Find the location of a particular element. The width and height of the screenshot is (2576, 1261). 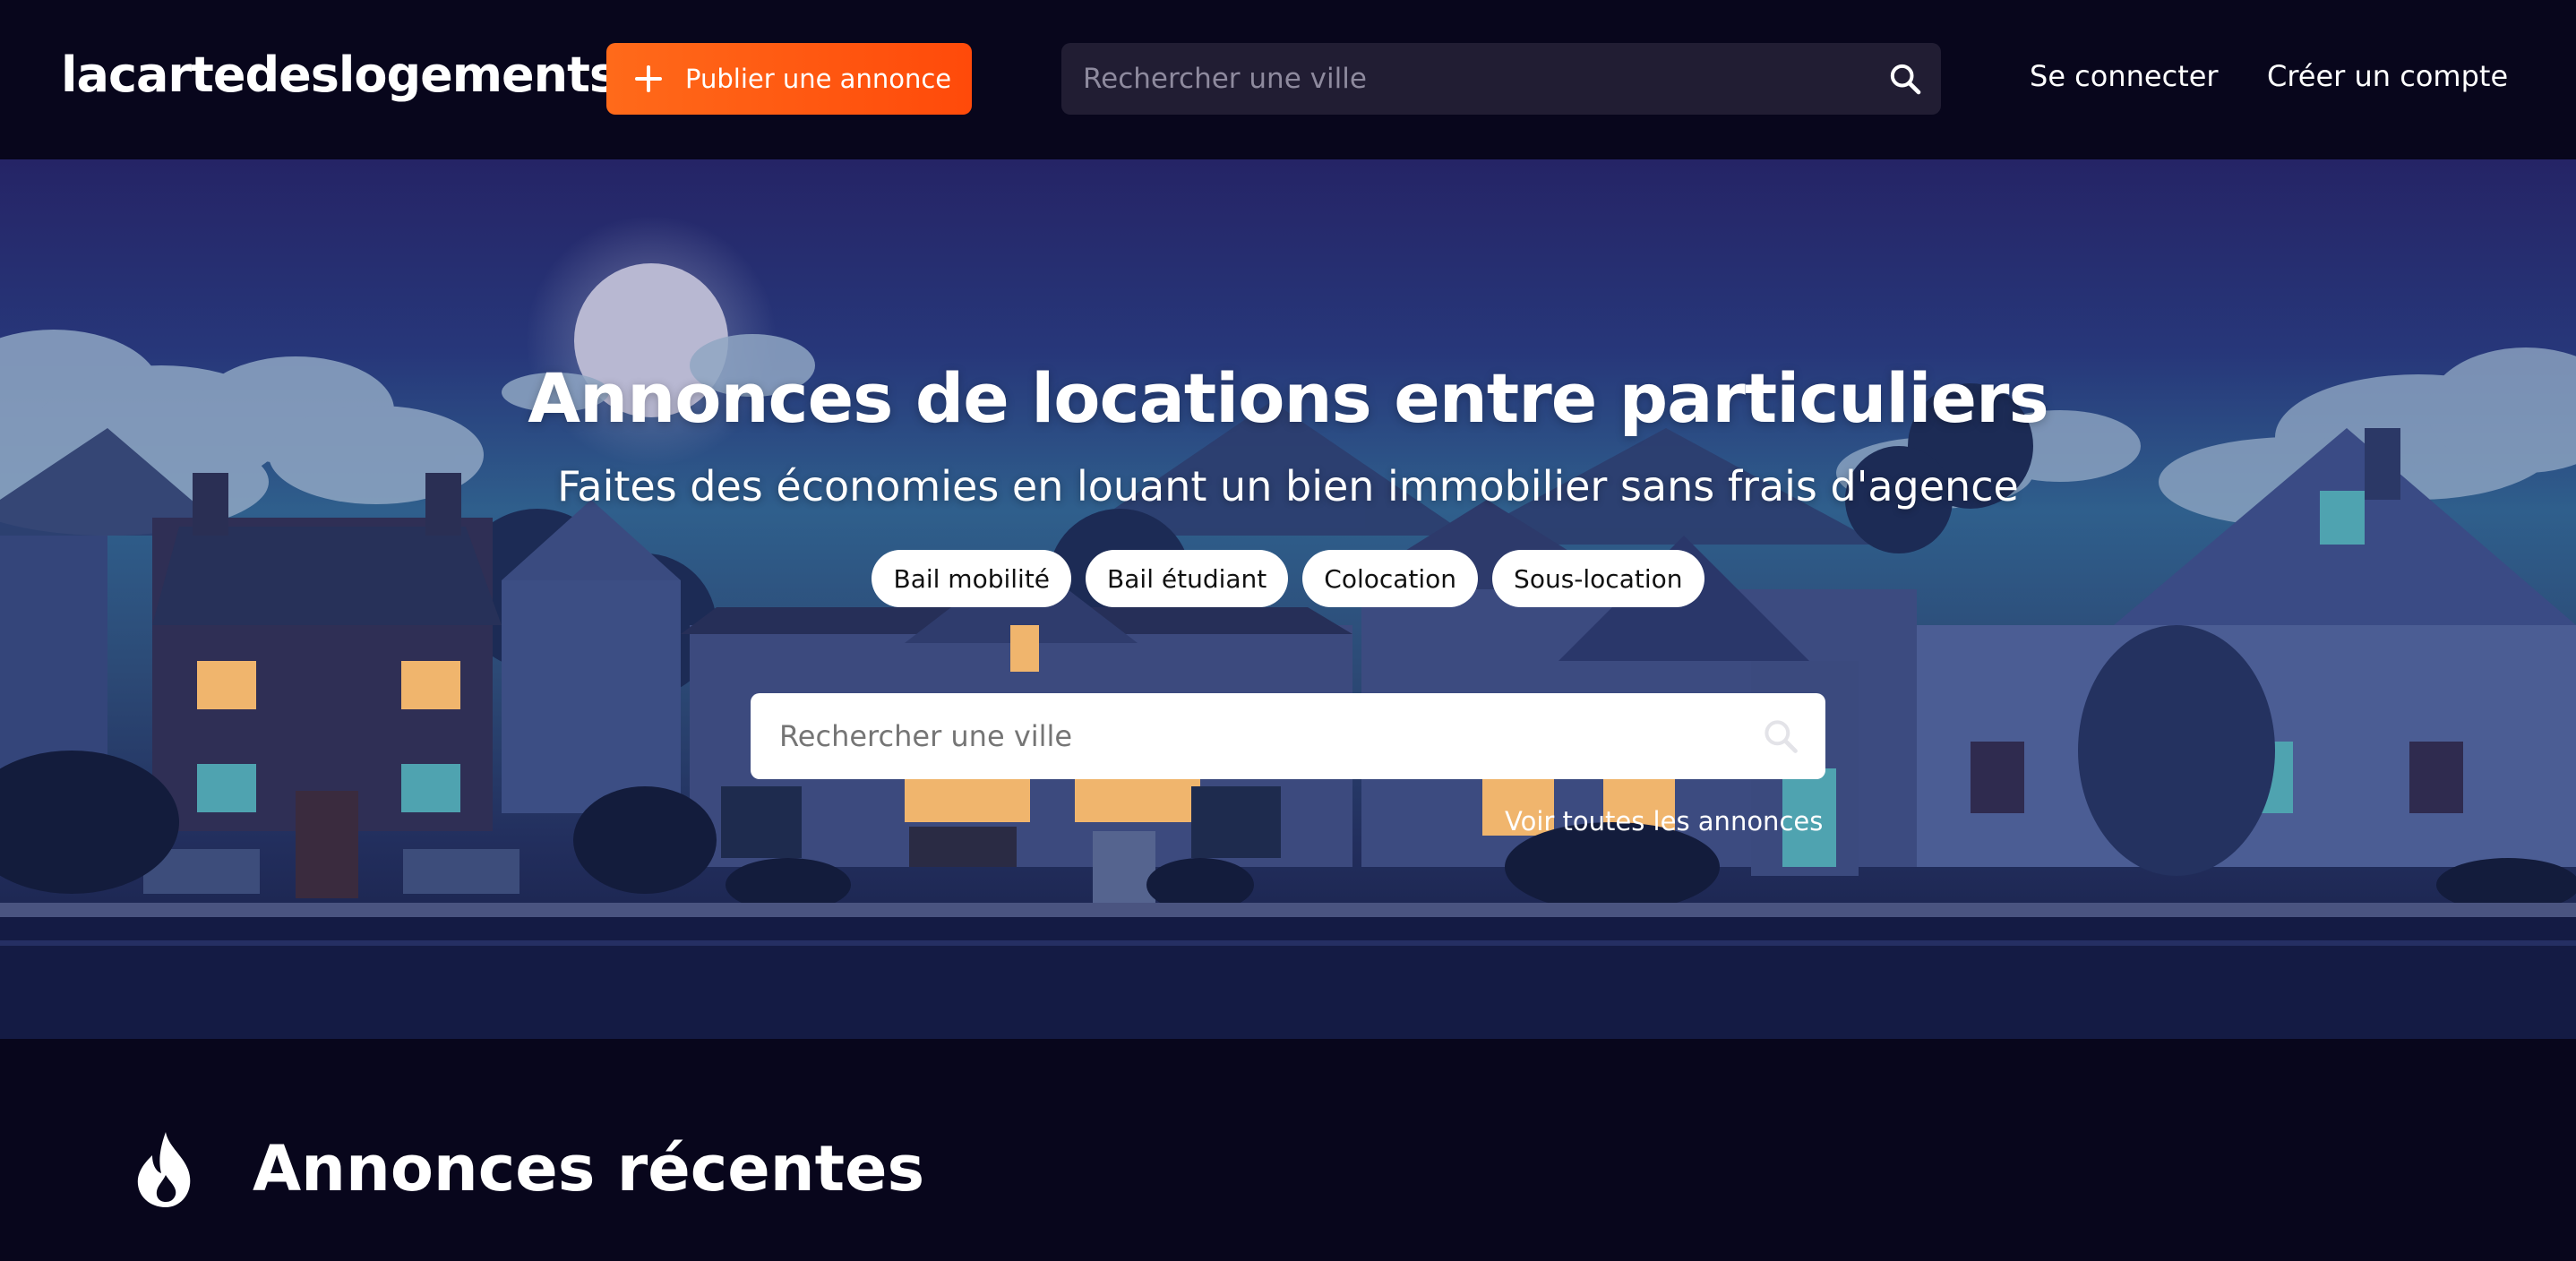

login-link: Se connecter is located at coordinates (2124, 76).